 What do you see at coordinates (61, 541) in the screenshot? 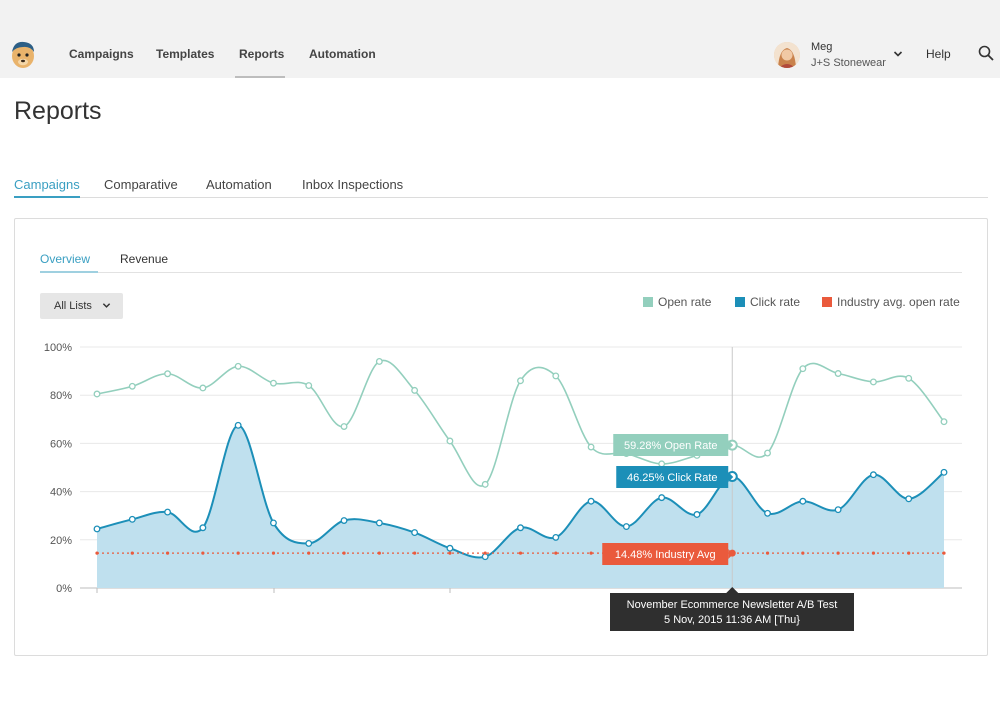
I see `y-tick-label: 20%` at bounding box center [61, 541].